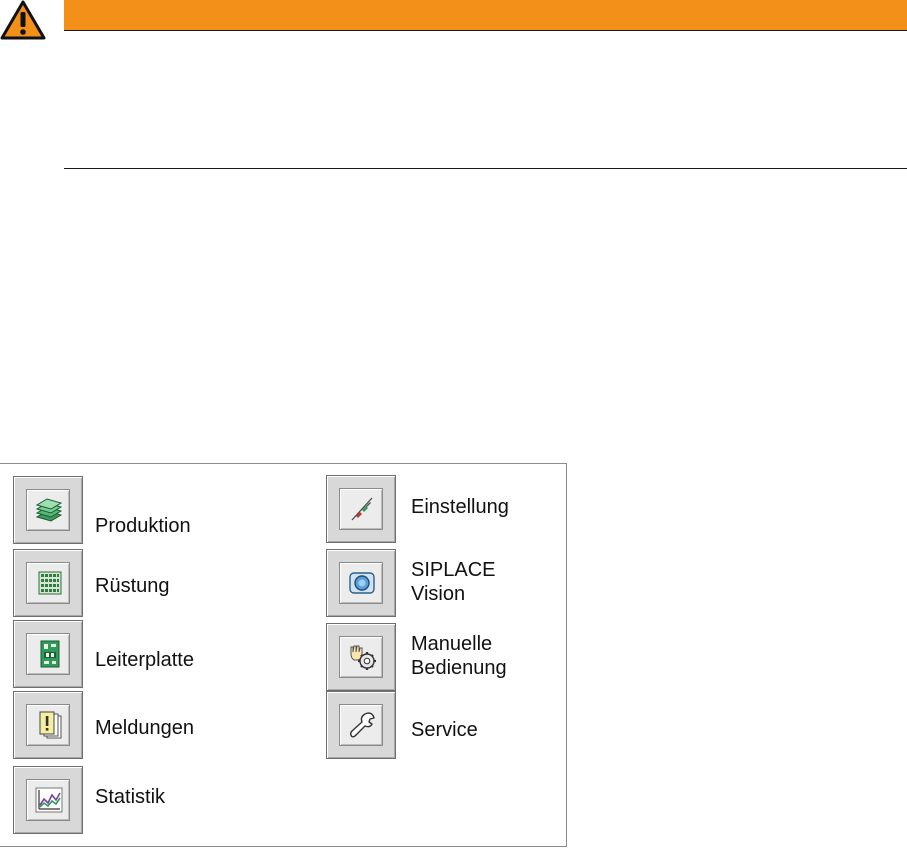 Image resolution: width=907 pixels, height=849 pixels. I want to click on leiterplatte-button, so click(48, 654).